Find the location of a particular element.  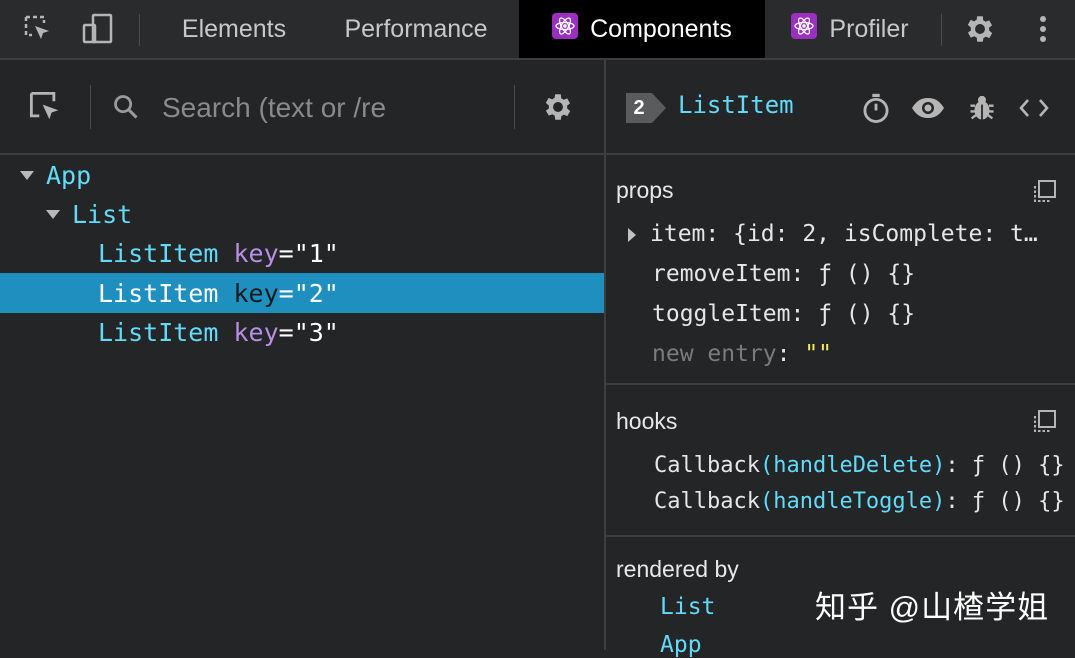

prop-row-toggleitem: toggleItem: ƒ () {} is located at coordinates (783, 314).